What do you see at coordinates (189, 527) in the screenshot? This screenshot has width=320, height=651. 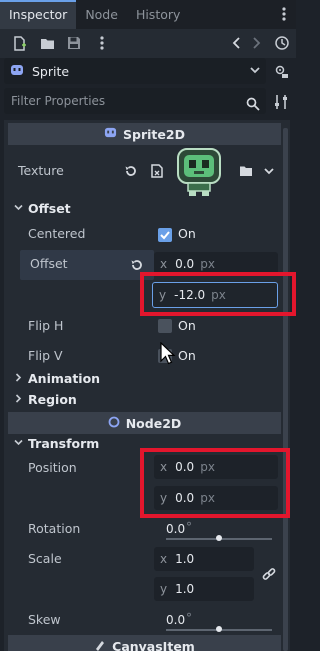 I see `rotation-unit: °` at bounding box center [189, 527].